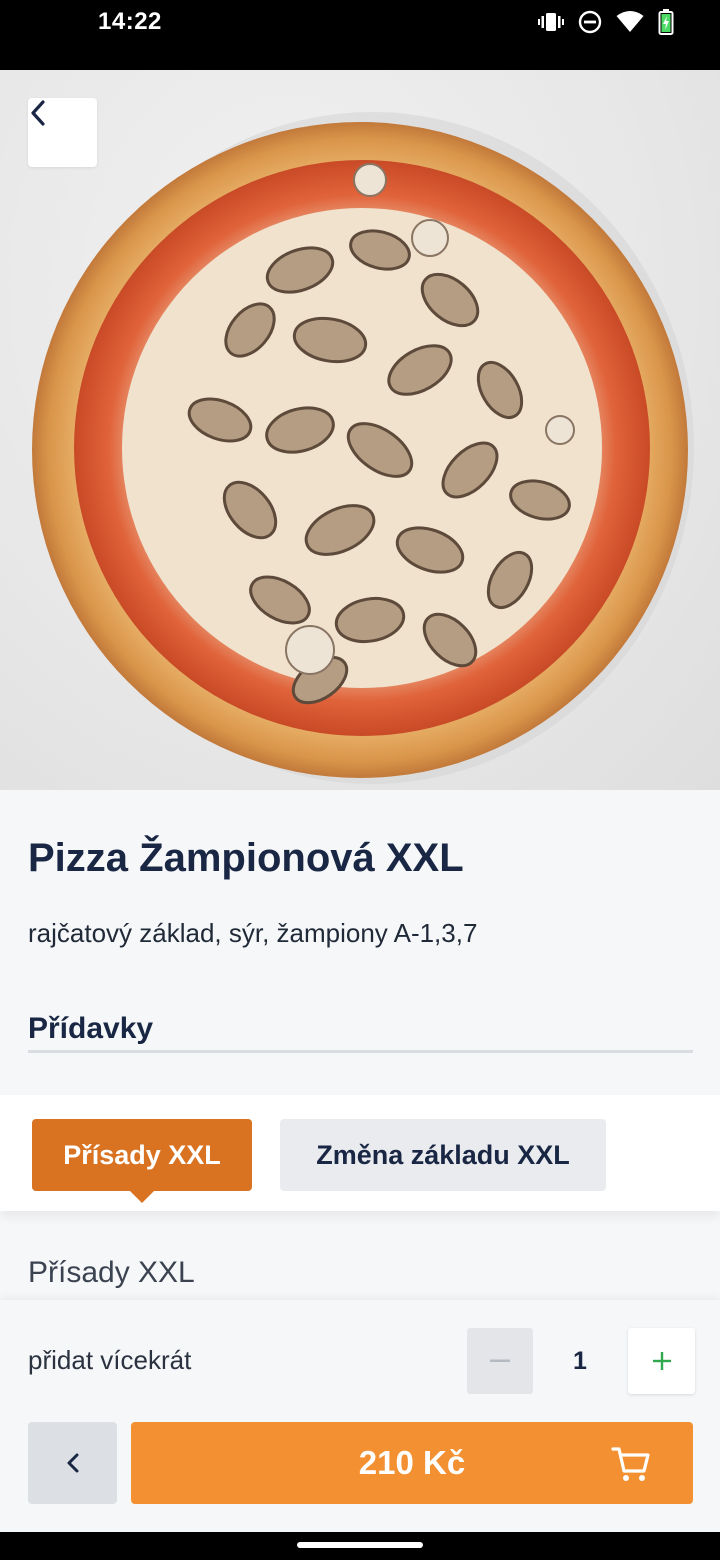  Describe the element at coordinates (551, 22) in the screenshot. I see `vibrate-icon` at that location.